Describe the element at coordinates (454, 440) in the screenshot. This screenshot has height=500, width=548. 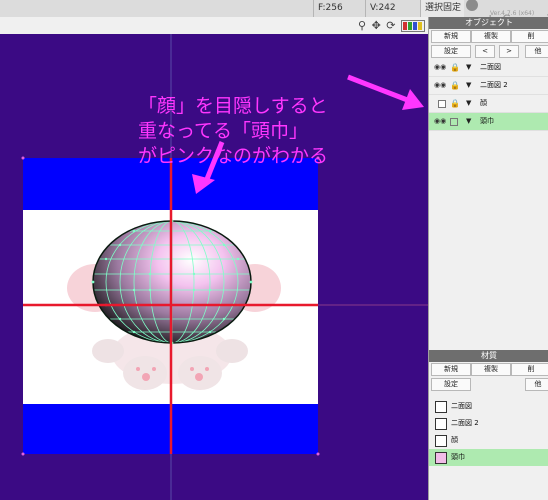
I see `material-name: 顔` at that location.